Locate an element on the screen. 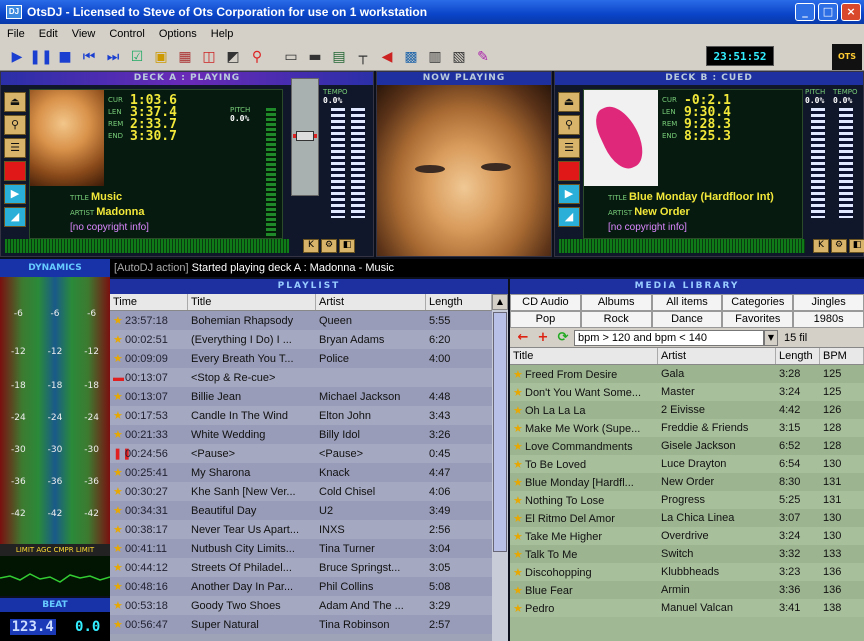 The image size is (864, 641). maximize-button: □ is located at coordinates (828, 12).